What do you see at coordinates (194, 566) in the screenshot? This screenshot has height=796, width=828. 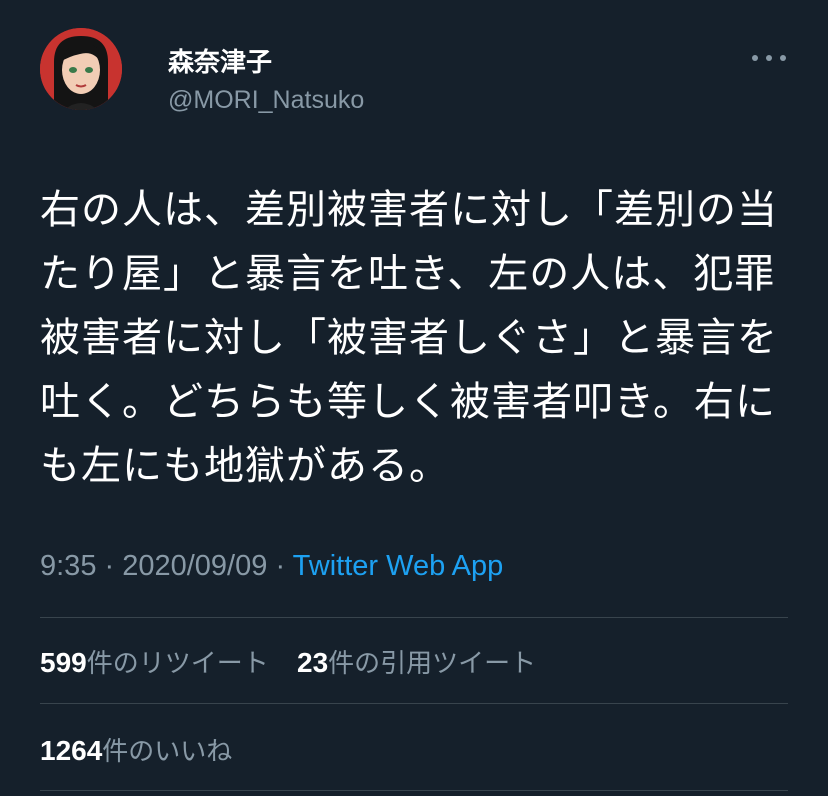 I see `tweet-date: 2020/09/09` at bounding box center [194, 566].